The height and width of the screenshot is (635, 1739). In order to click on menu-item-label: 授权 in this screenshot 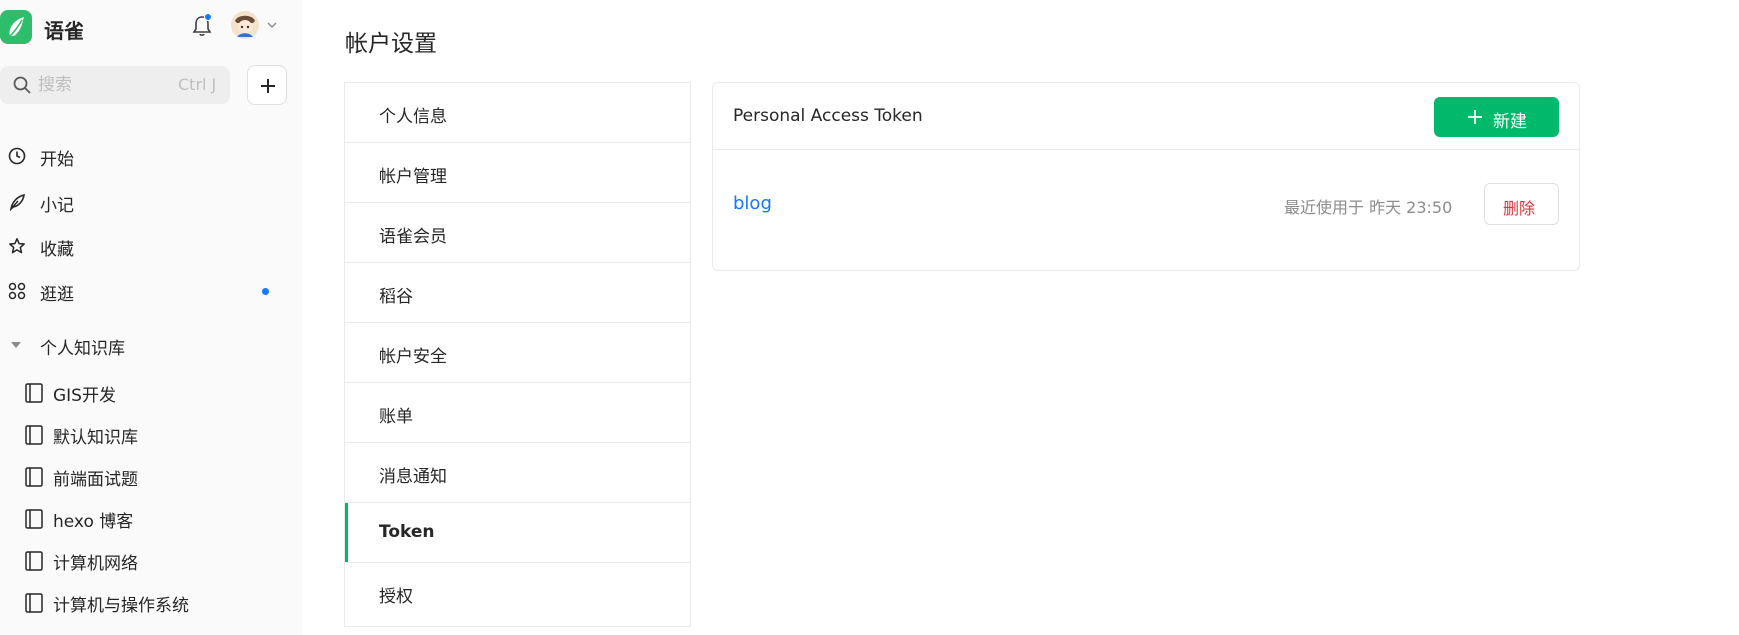, I will do `click(396, 597)`.